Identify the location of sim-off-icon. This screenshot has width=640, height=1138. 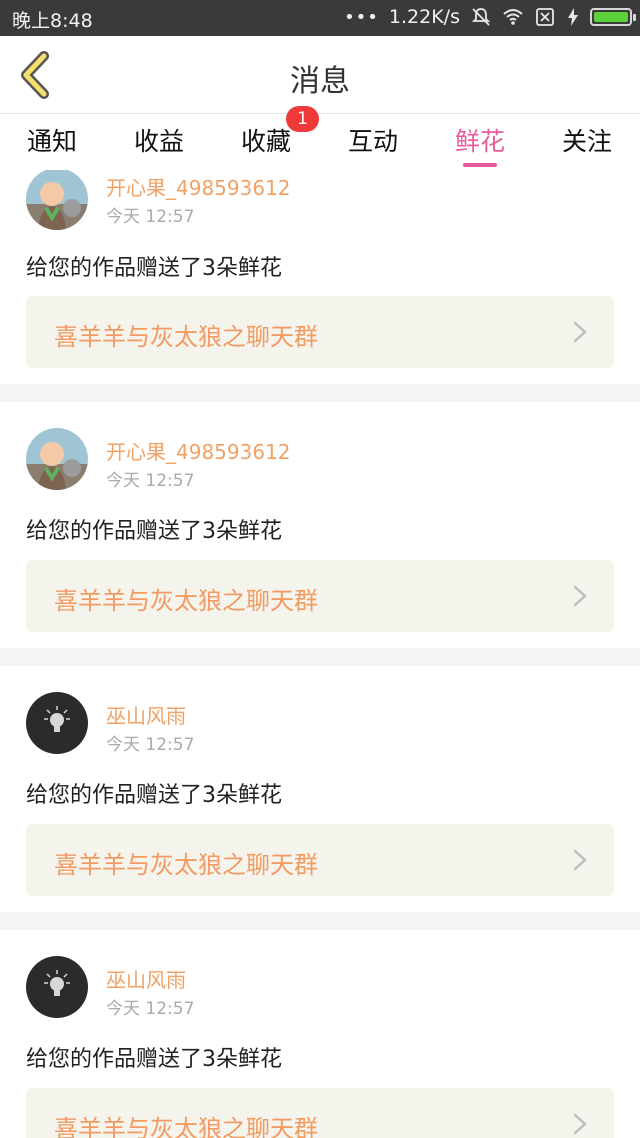
(545, 17).